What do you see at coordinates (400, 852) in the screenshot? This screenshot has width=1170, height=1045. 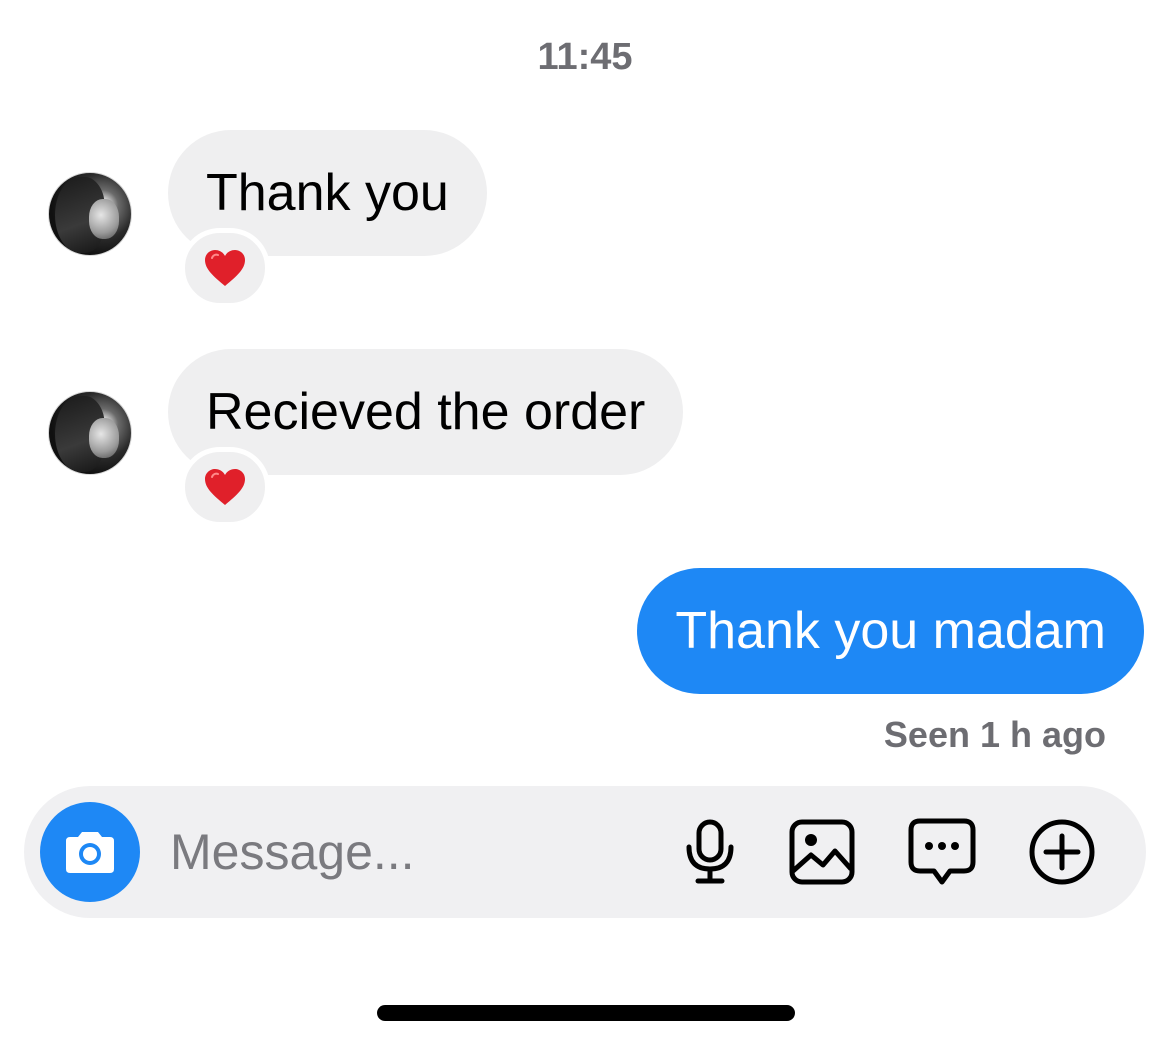 I see `message-input` at bounding box center [400, 852].